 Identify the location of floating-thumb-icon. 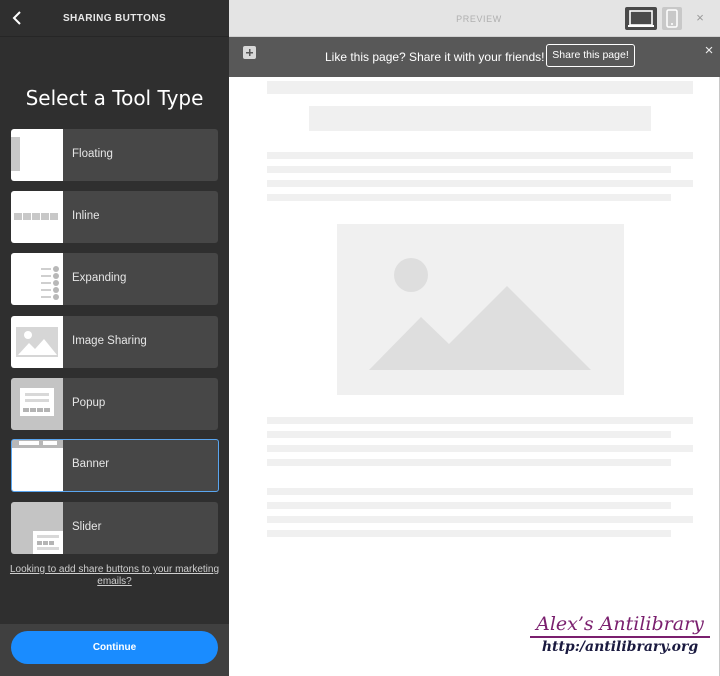
(15, 154).